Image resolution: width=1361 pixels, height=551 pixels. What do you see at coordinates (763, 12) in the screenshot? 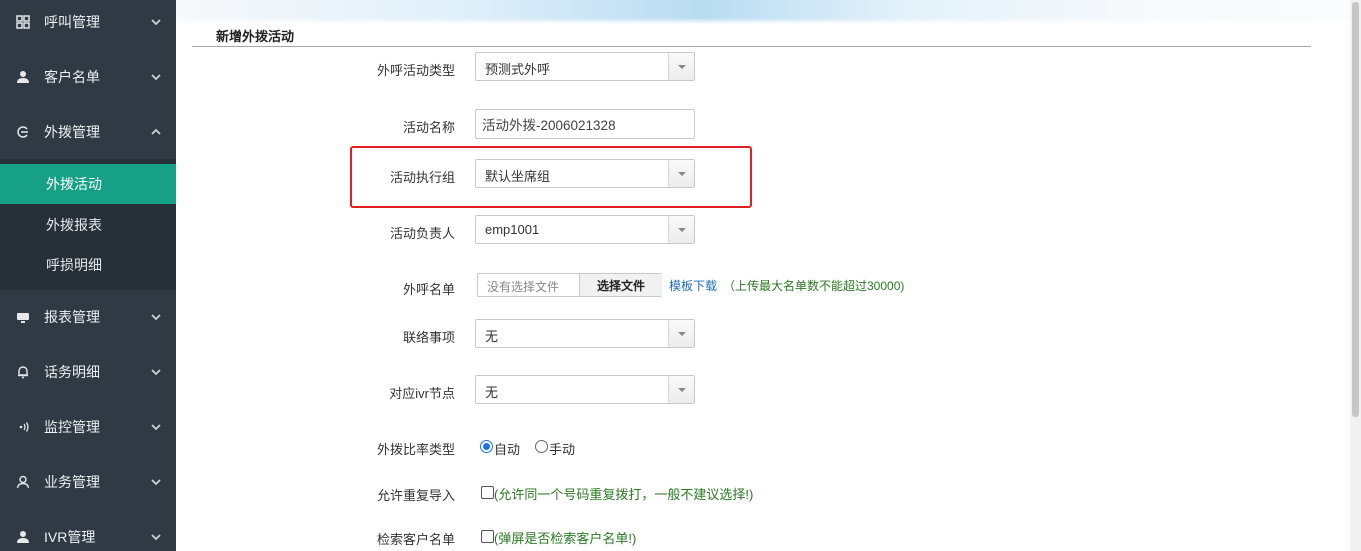
I see `header-banner` at bounding box center [763, 12].